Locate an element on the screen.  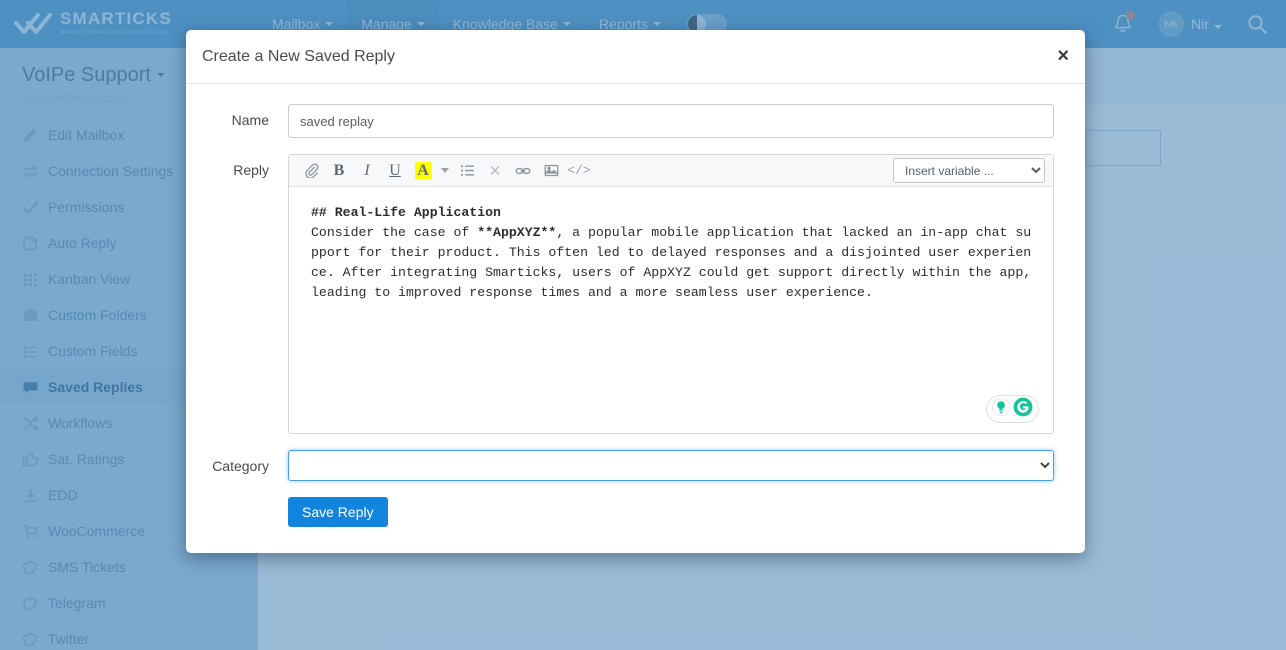
grammarly-g-icon is located at coordinates (1023, 409).